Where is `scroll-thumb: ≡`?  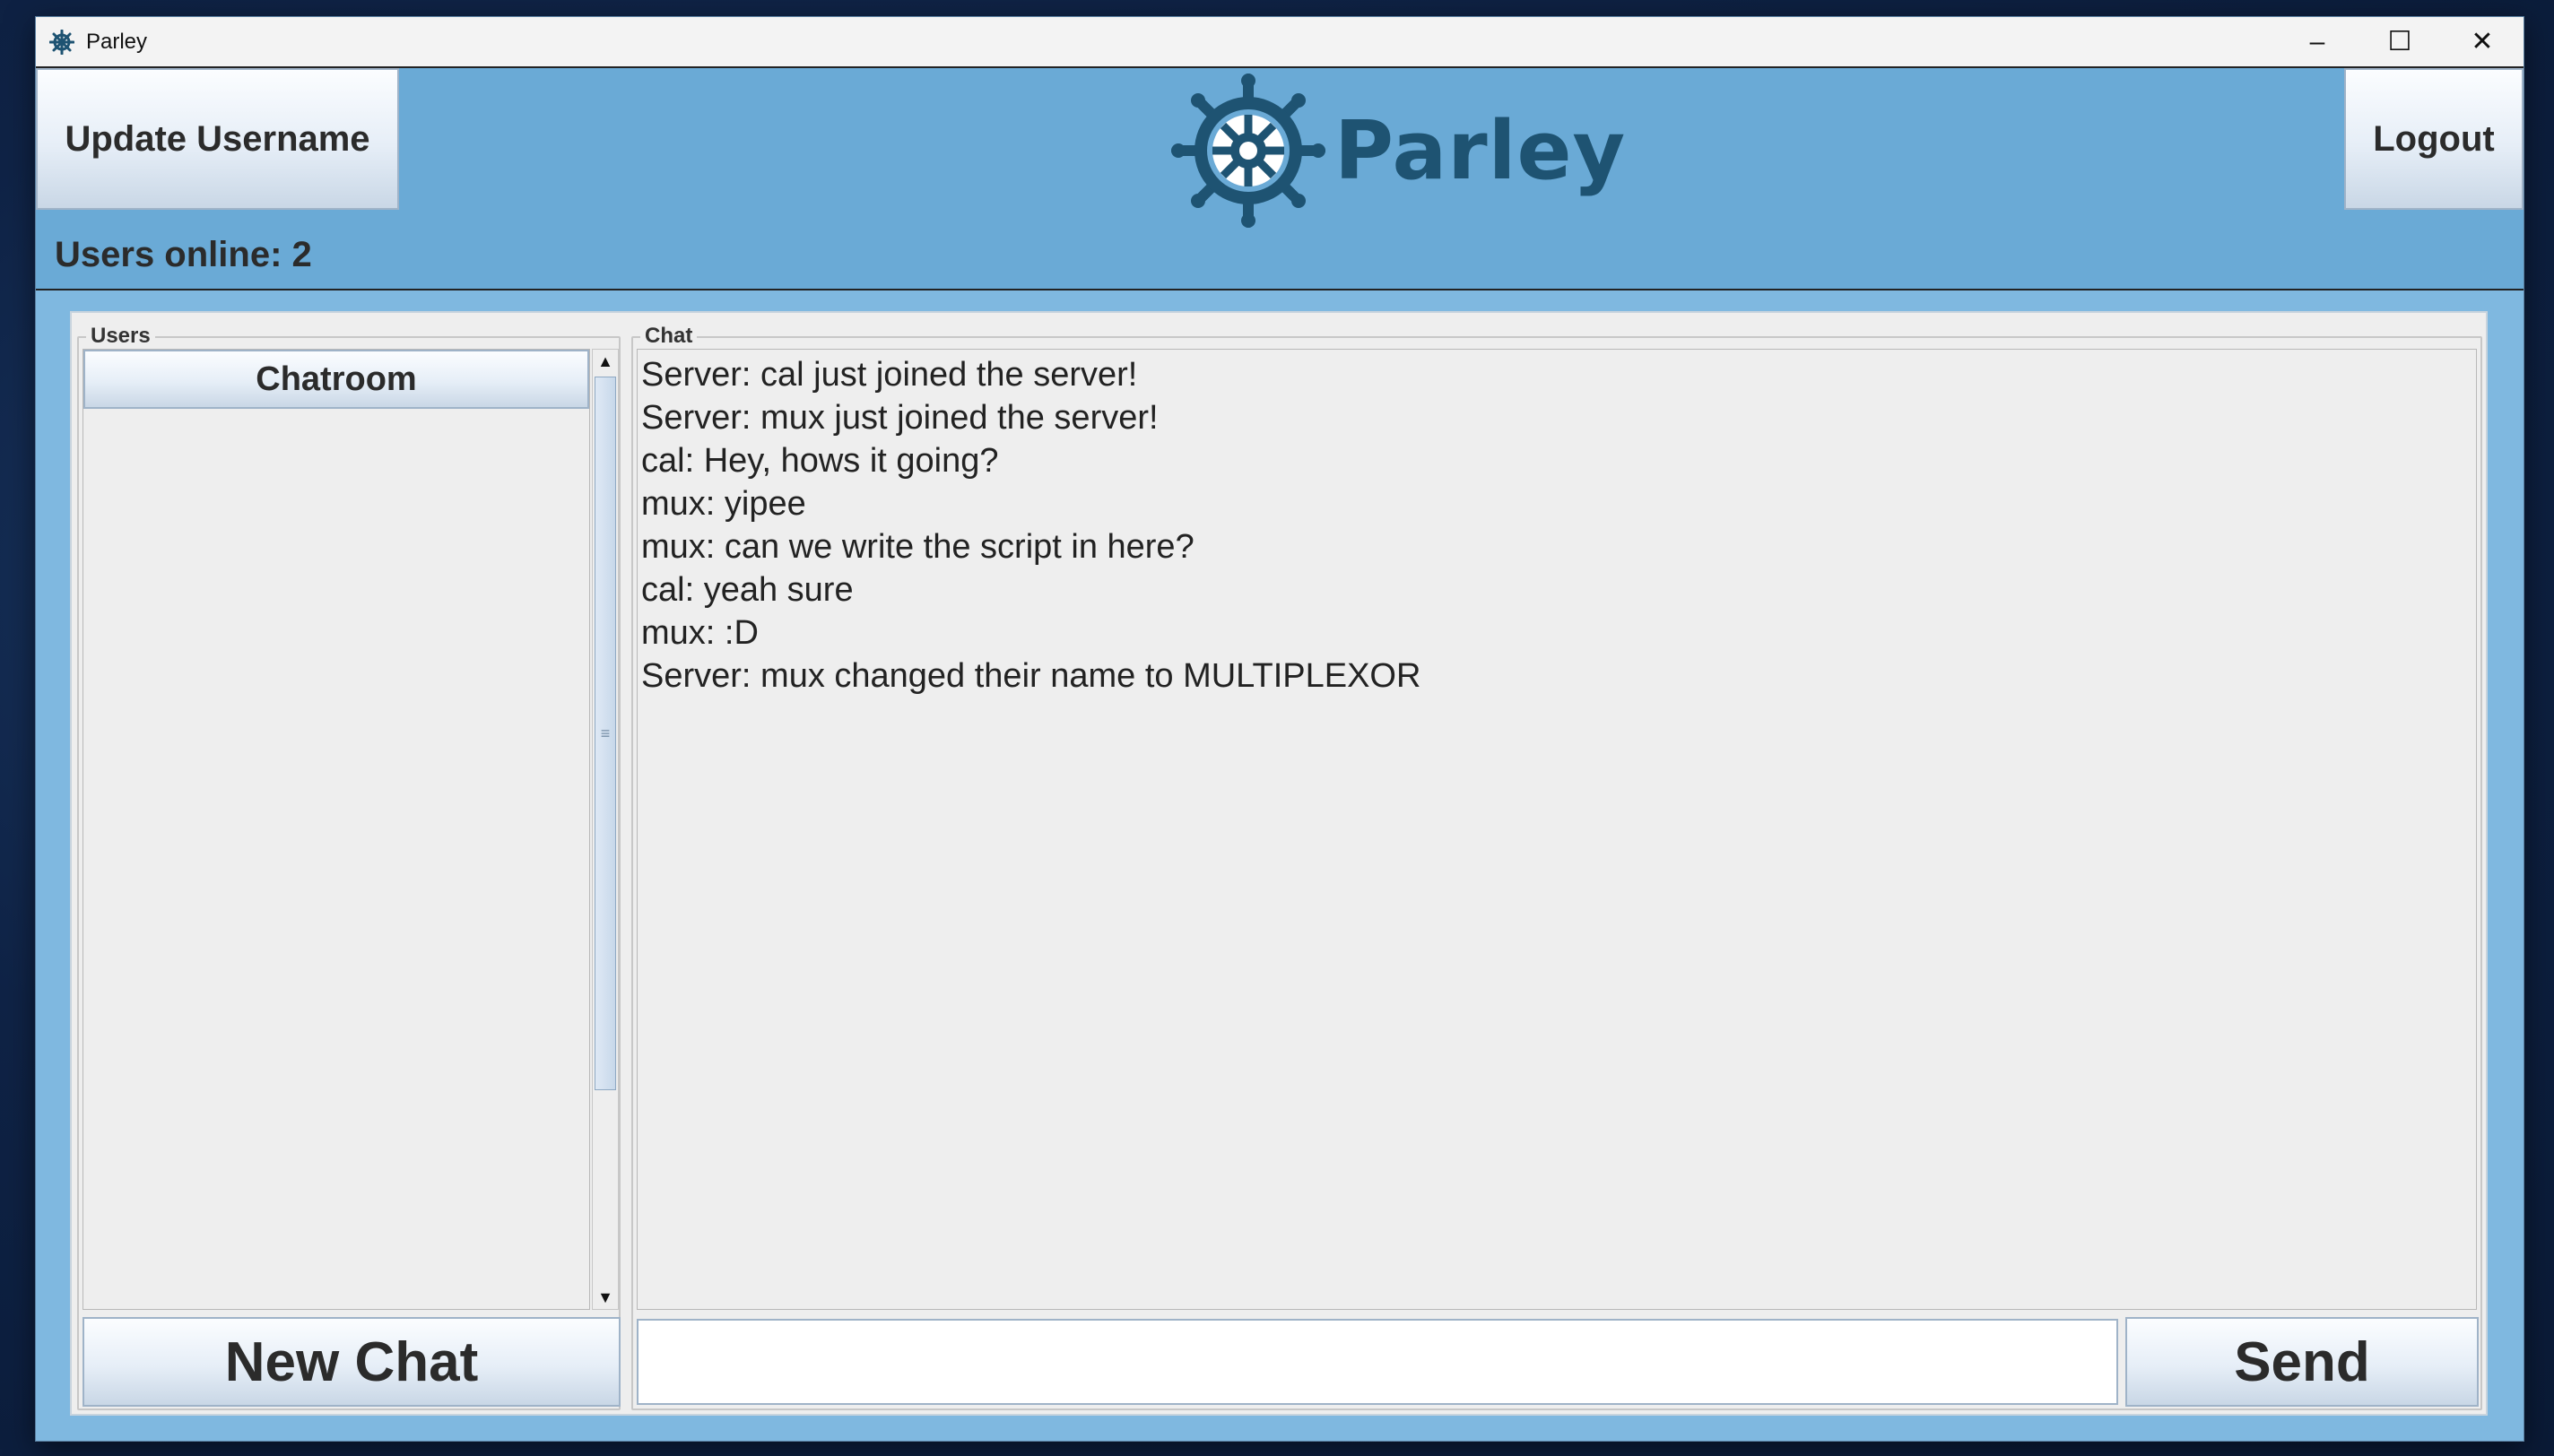
scroll-thumb: ≡ is located at coordinates (605, 733).